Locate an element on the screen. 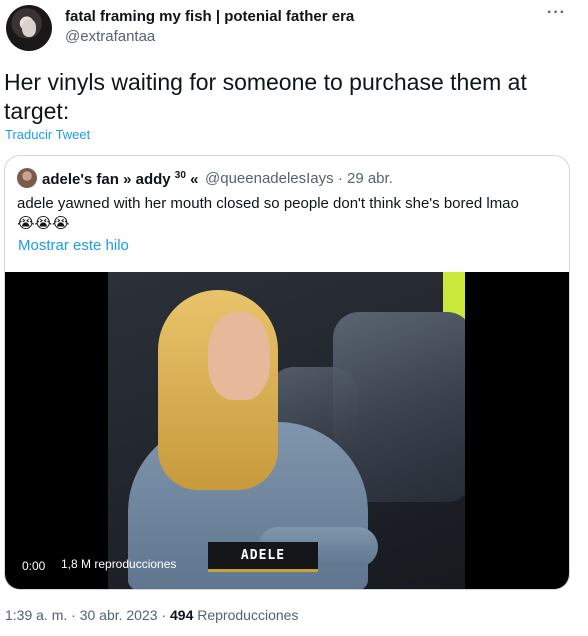 This screenshot has height=636, width=588. video-time: 0:00 is located at coordinates (34, 566).